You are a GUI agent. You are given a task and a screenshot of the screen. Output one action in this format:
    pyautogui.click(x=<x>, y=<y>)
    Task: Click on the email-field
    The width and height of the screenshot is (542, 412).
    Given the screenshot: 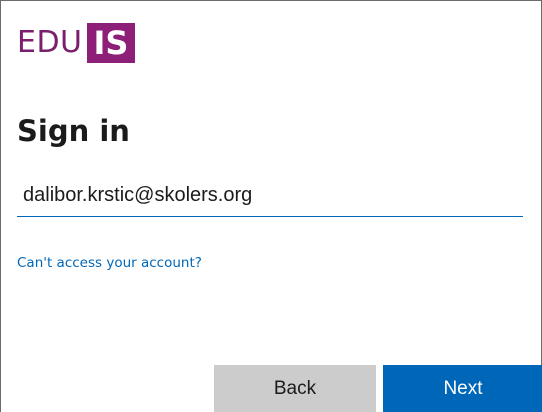 What is the action you would take?
    pyautogui.click(x=270, y=196)
    